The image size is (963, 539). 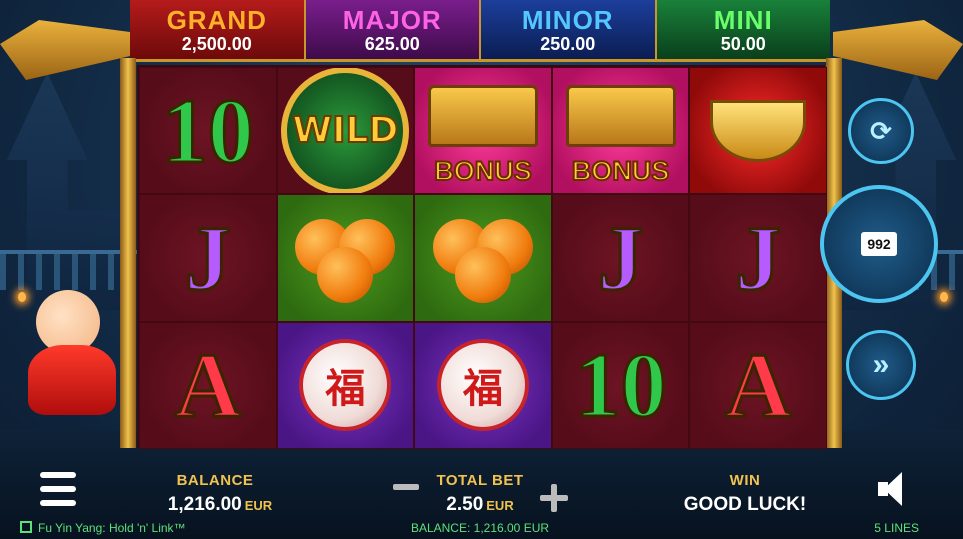 I want to click on win-label: WIN, so click(x=745, y=480).